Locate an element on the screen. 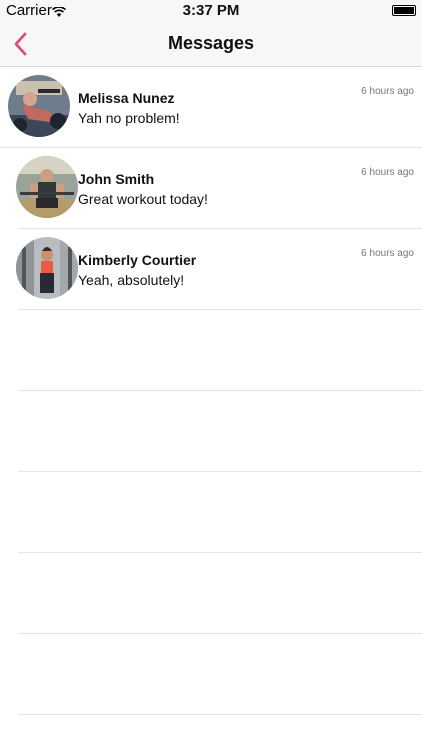 The image size is (422, 750). message-preview: Yah no problem! is located at coordinates (129, 118).